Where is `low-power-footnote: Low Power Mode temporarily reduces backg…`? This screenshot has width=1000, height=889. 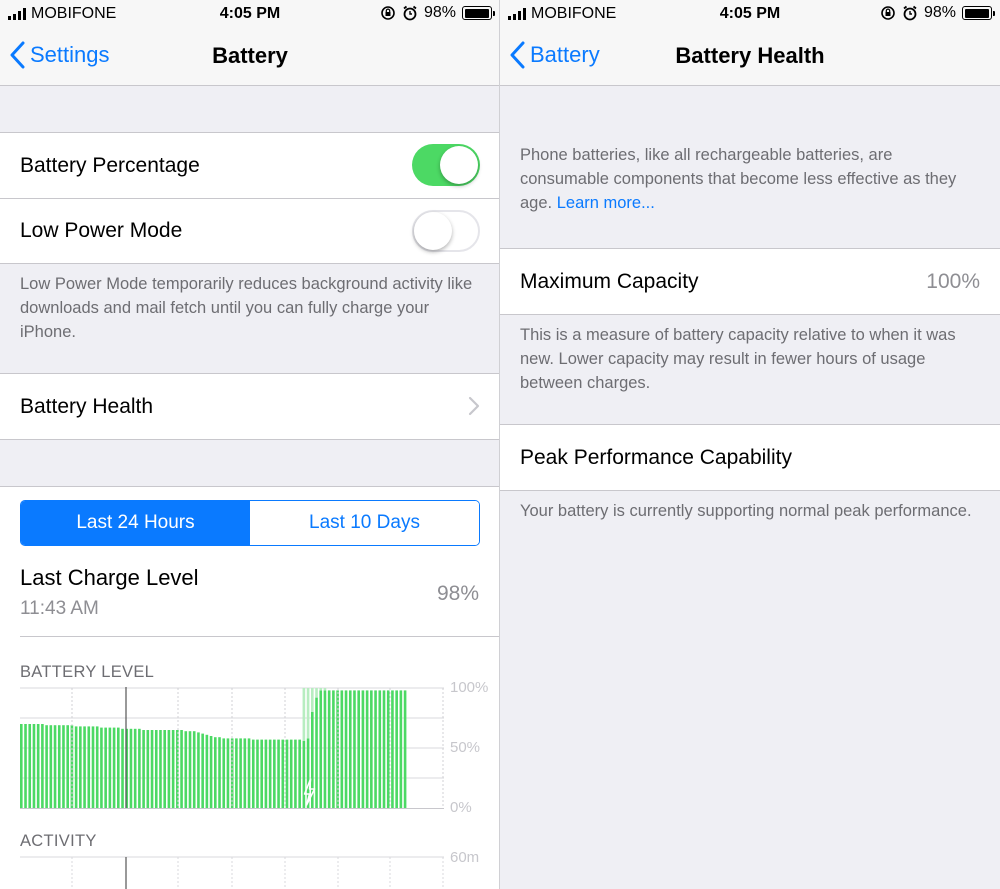
low-power-footnote: Low Power Mode temporarily reduces backg… is located at coordinates (246, 308).